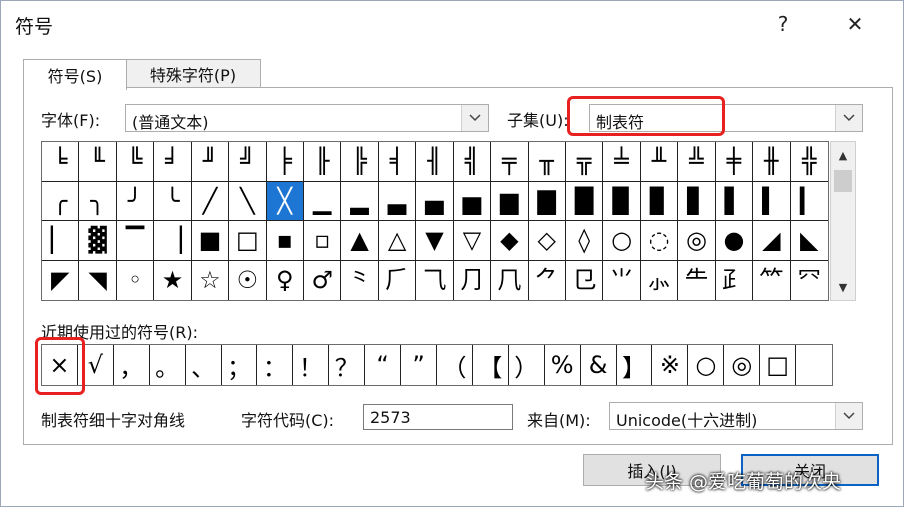  What do you see at coordinates (210, 162) in the screenshot?
I see `symbol-cell: ╜` at bounding box center [210, 162].